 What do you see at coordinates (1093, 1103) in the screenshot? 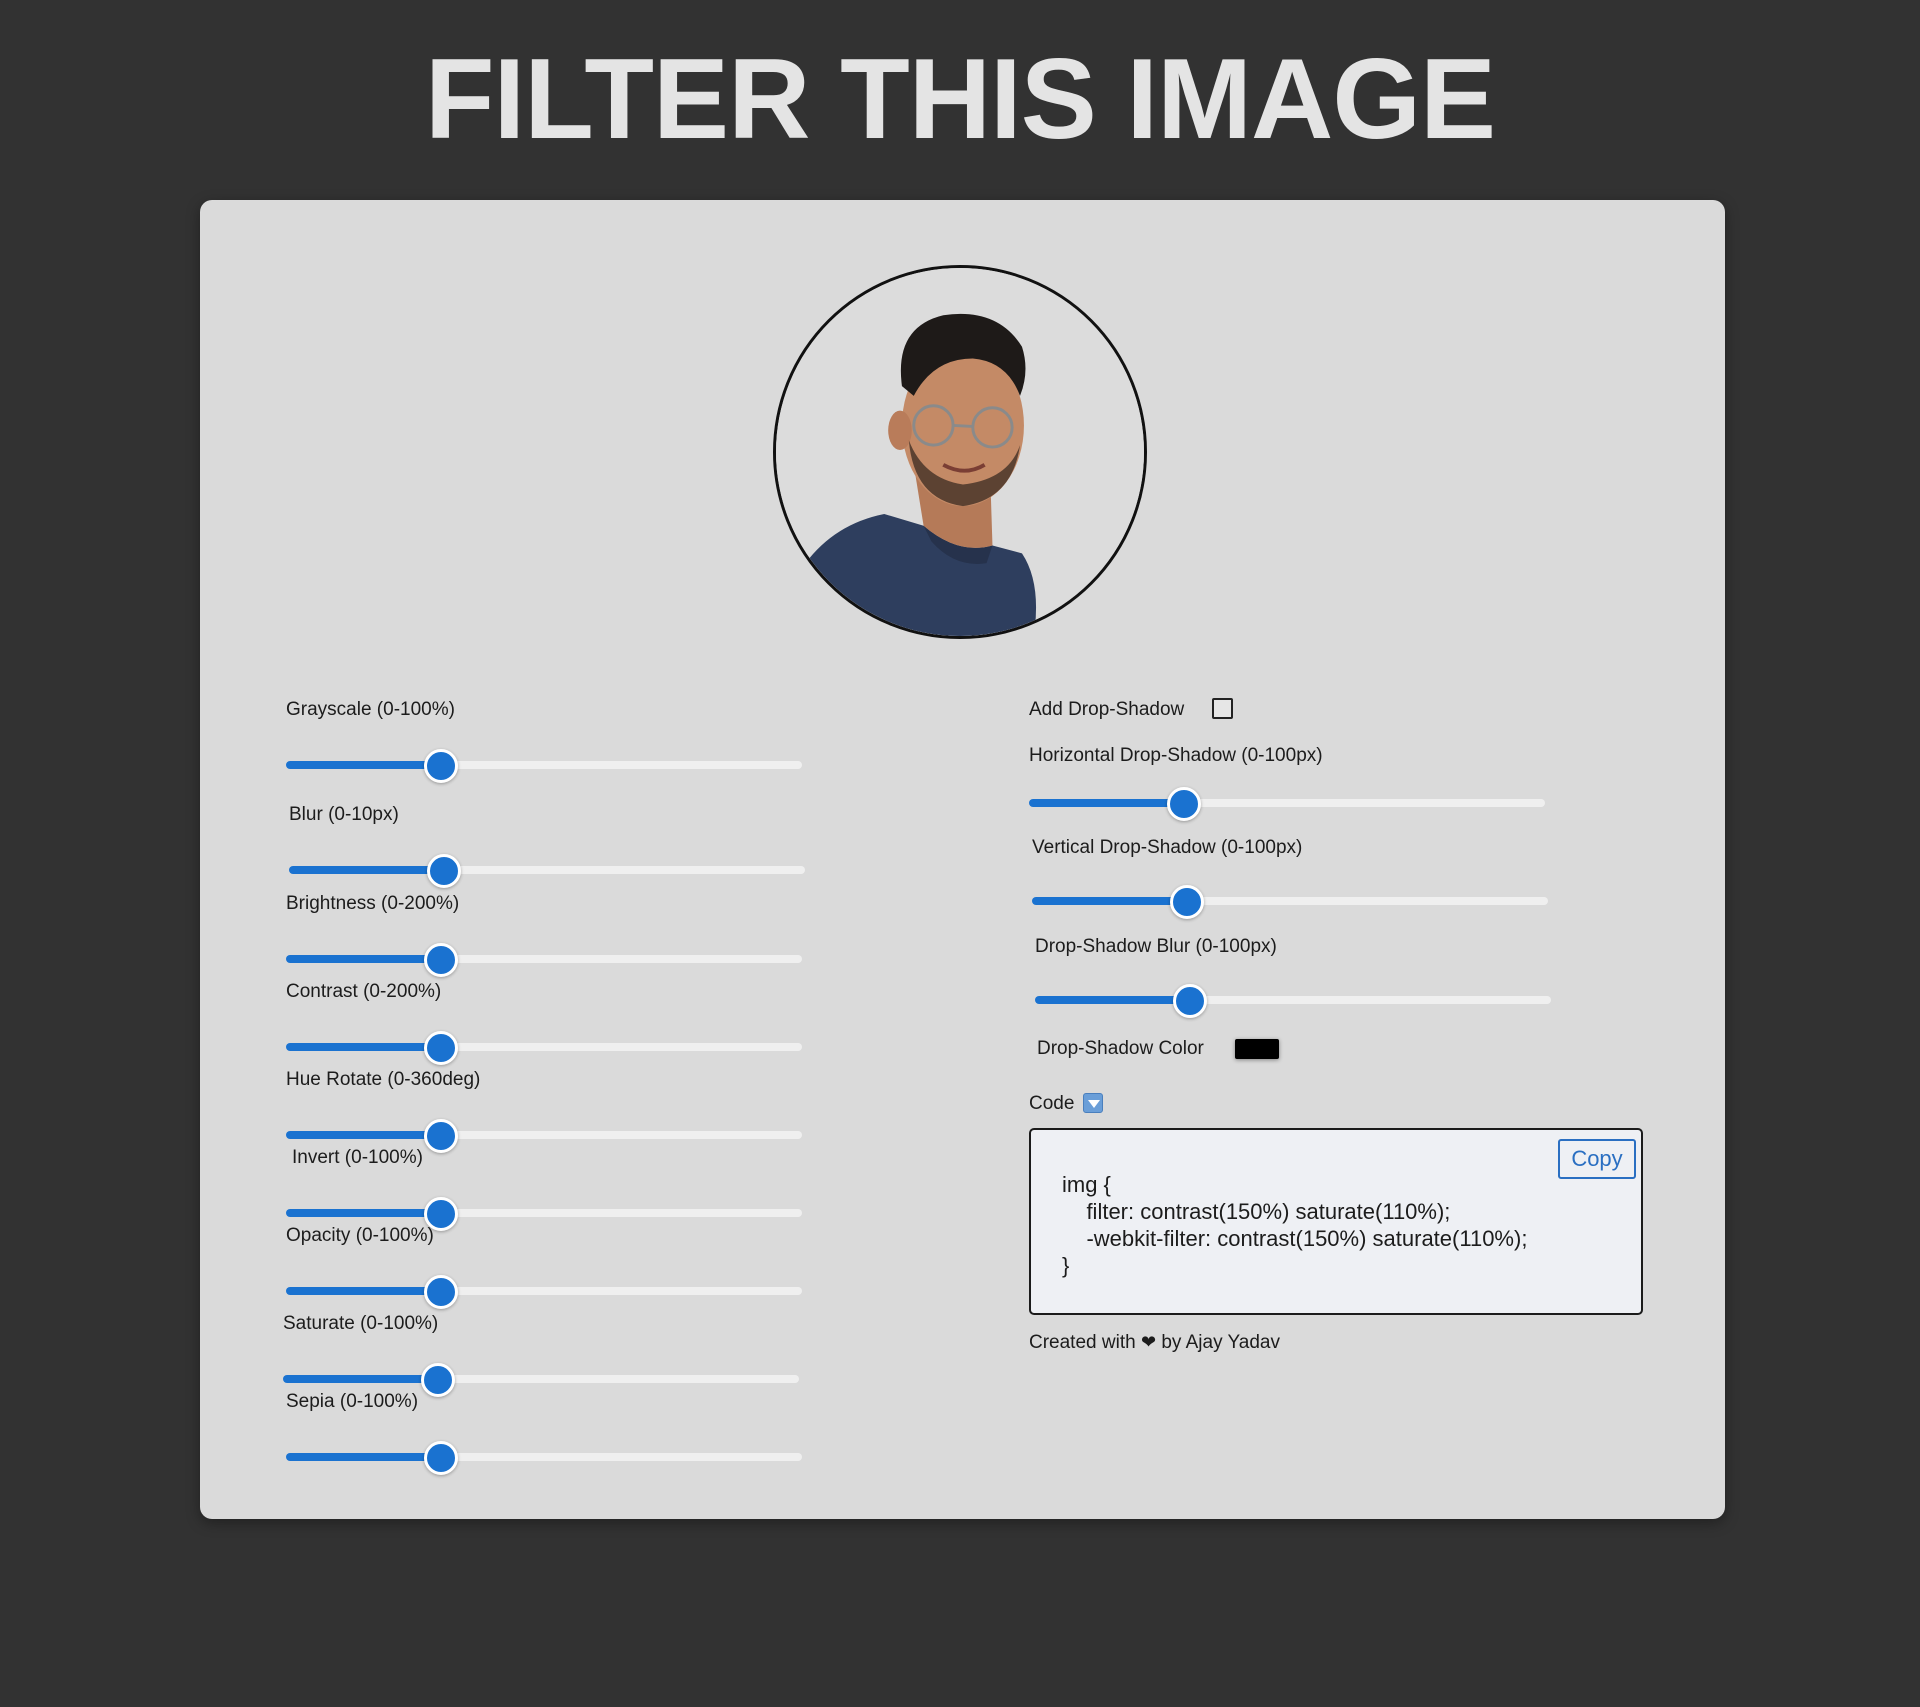
I see `arrow-down-square-icon` at bounding box center [1093, 1103].